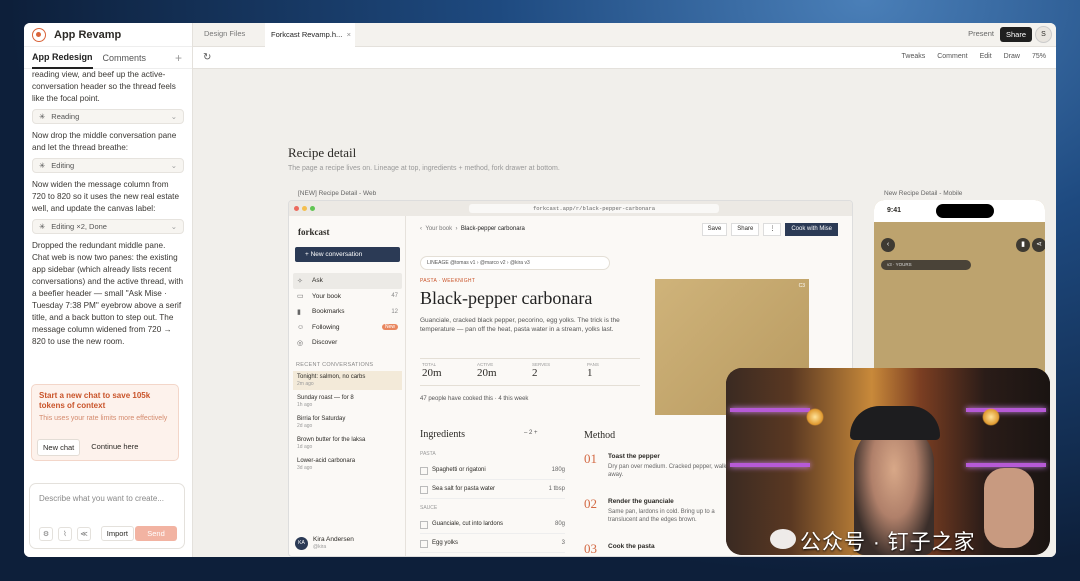  I want to click on tool-pill-reading: ✳ Reading ⌄, so click(108, 116).